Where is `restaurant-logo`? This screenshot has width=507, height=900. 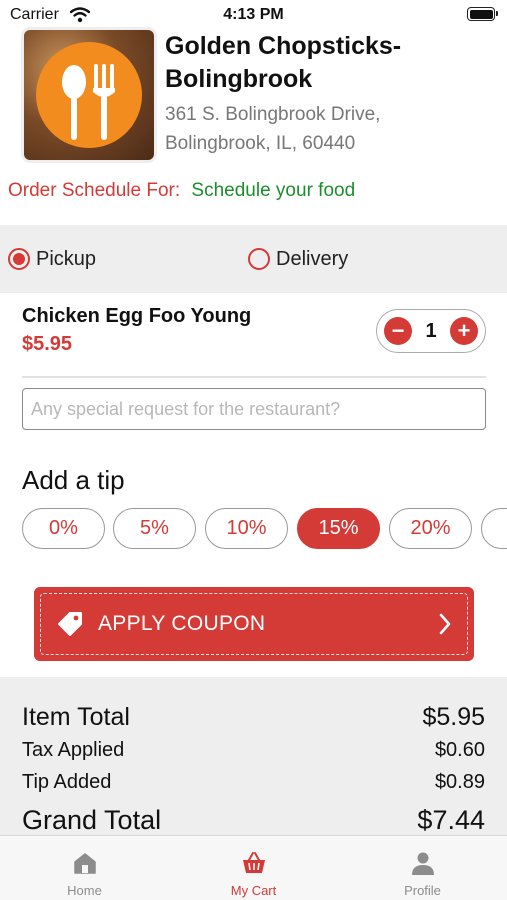
restaurant-logo is located at coordinates (89, 95).